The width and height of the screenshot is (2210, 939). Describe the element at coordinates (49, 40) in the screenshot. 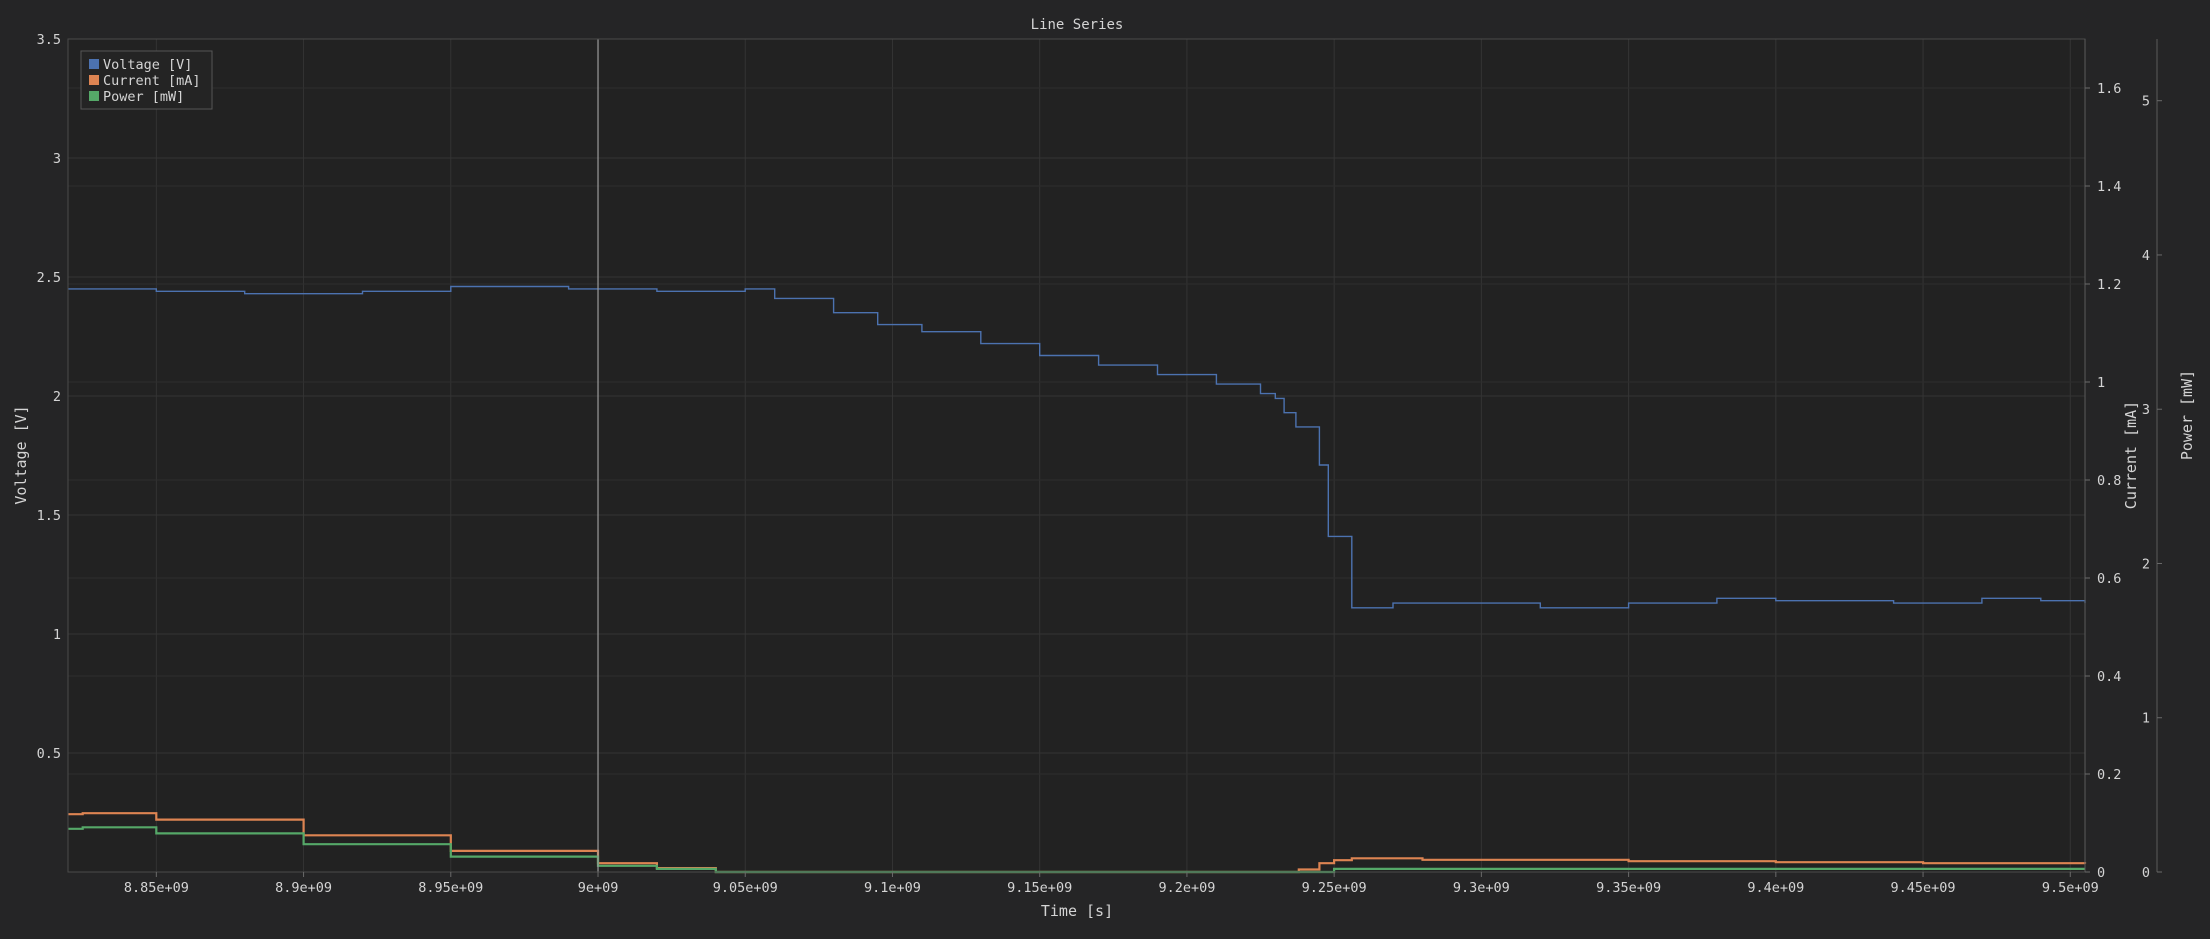

I see `y-left-tick-label: 3.5` at that location.